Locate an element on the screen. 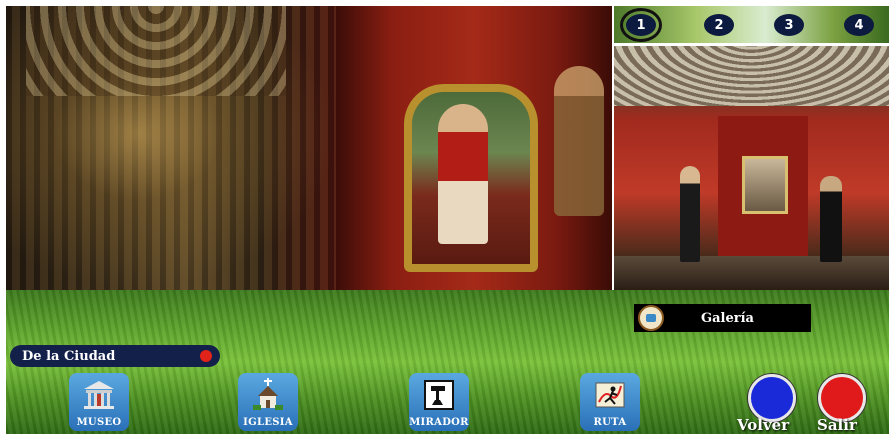 The height and width of the screenshot is (434, 889). camera-icon is located at coordinates (651, 318).